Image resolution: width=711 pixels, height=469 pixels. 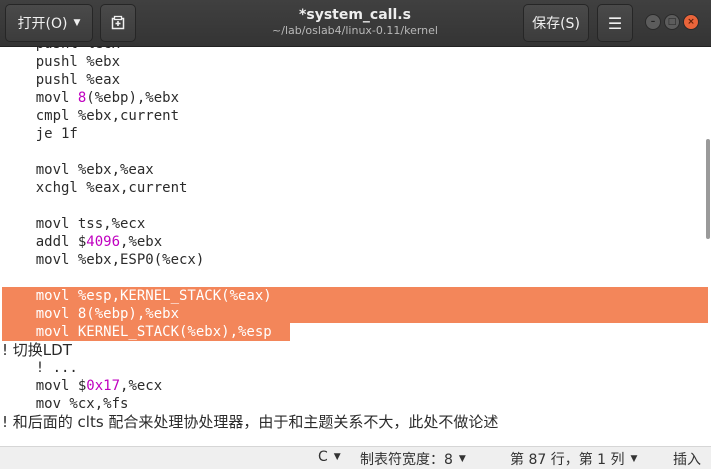 What do you see at coordinates (40, 98) in the screenshot?
I see `code-text: movl` at bounding box center [40, 98].